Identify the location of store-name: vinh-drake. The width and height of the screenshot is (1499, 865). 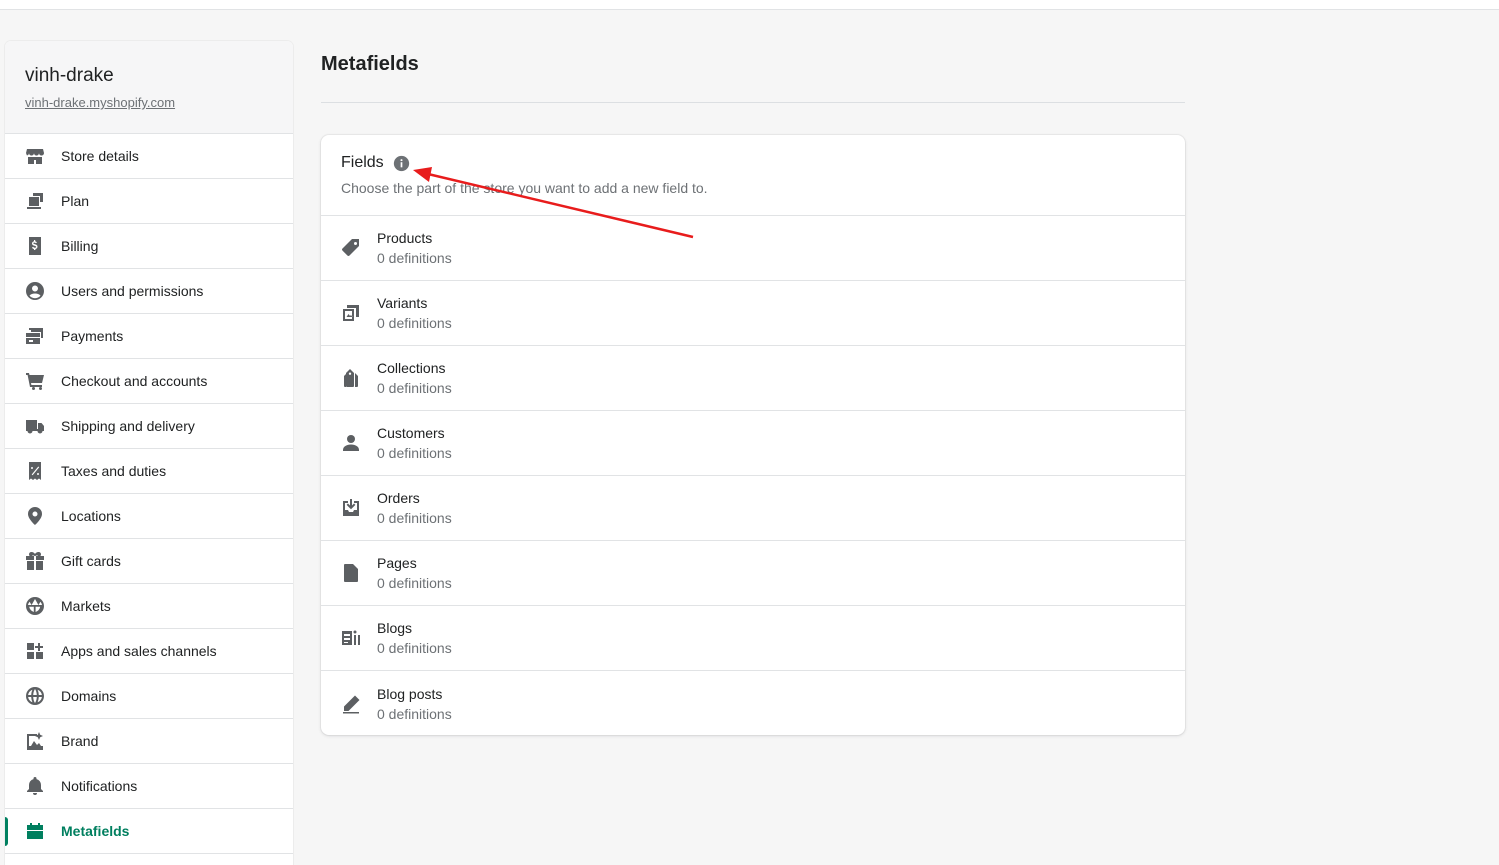
(69, 75).